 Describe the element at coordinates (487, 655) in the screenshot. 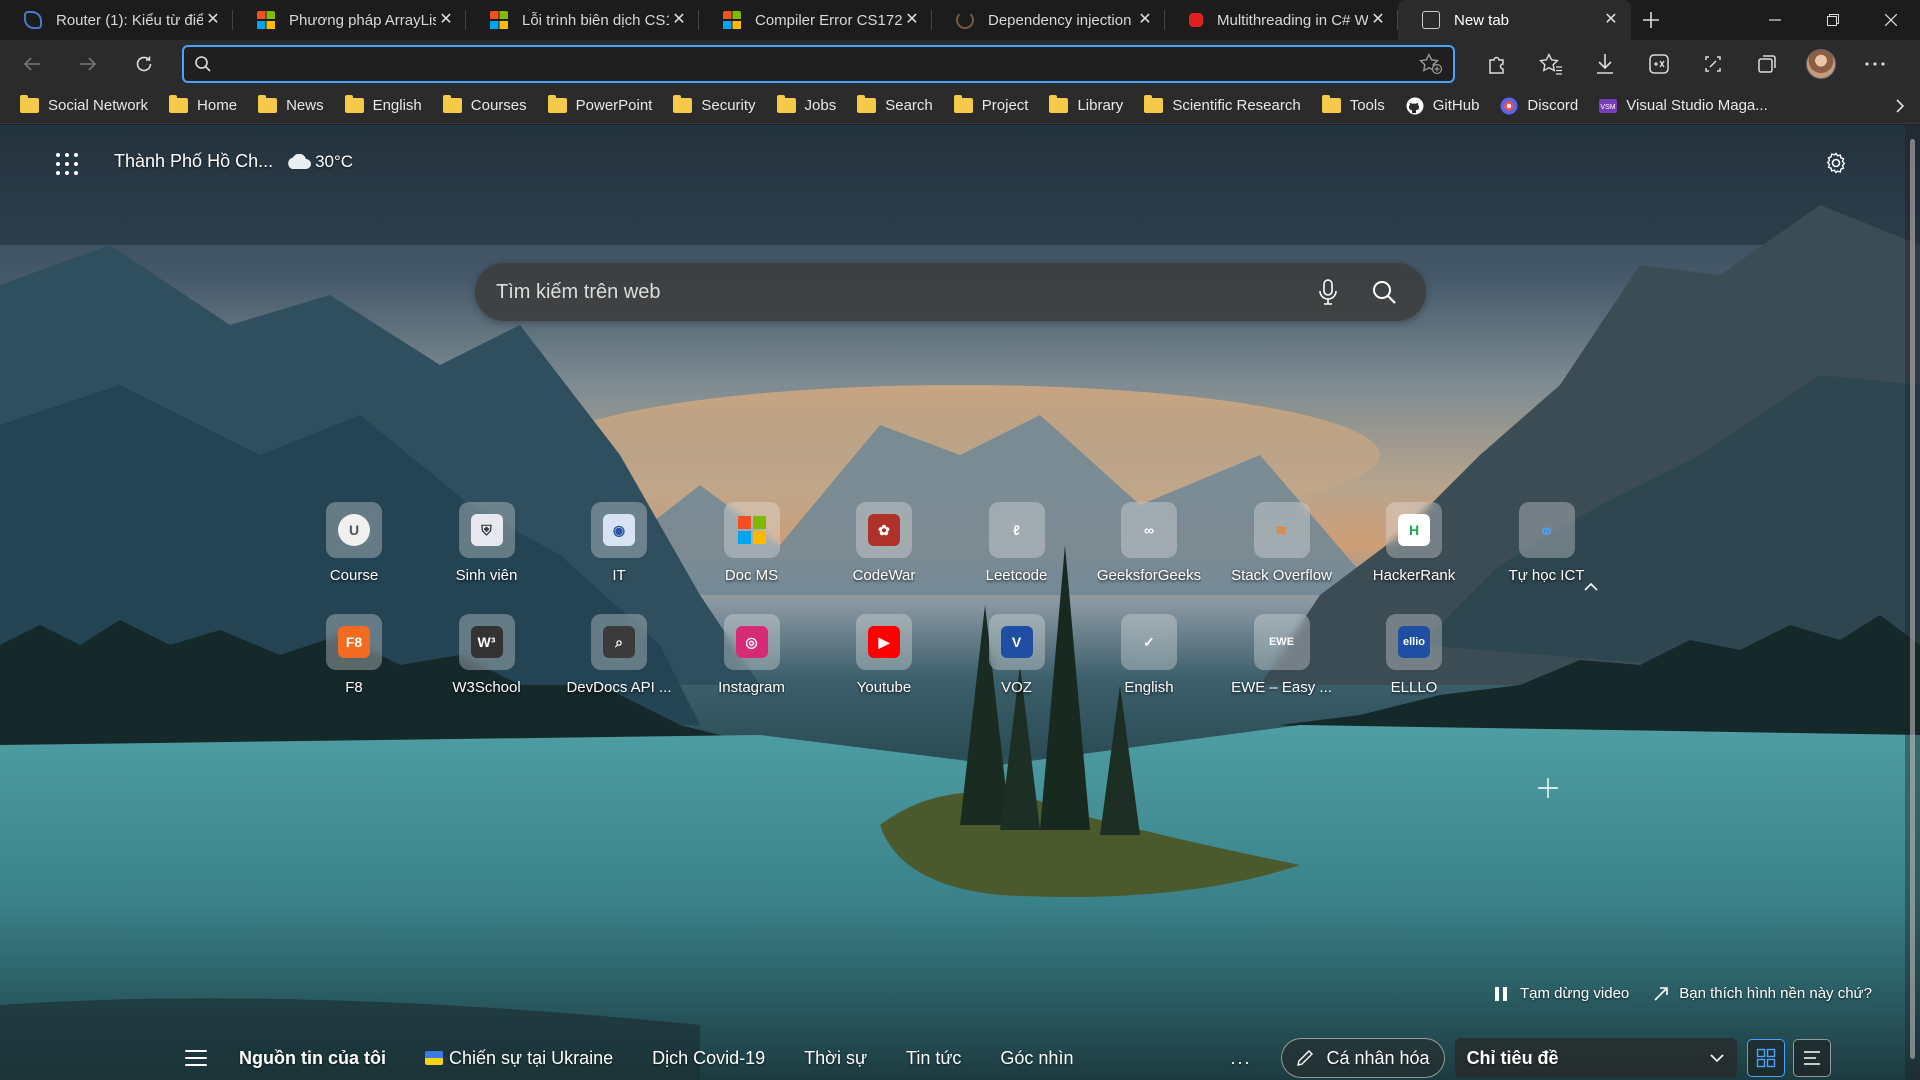

I see `quick-link: W³ W3School` at that location.